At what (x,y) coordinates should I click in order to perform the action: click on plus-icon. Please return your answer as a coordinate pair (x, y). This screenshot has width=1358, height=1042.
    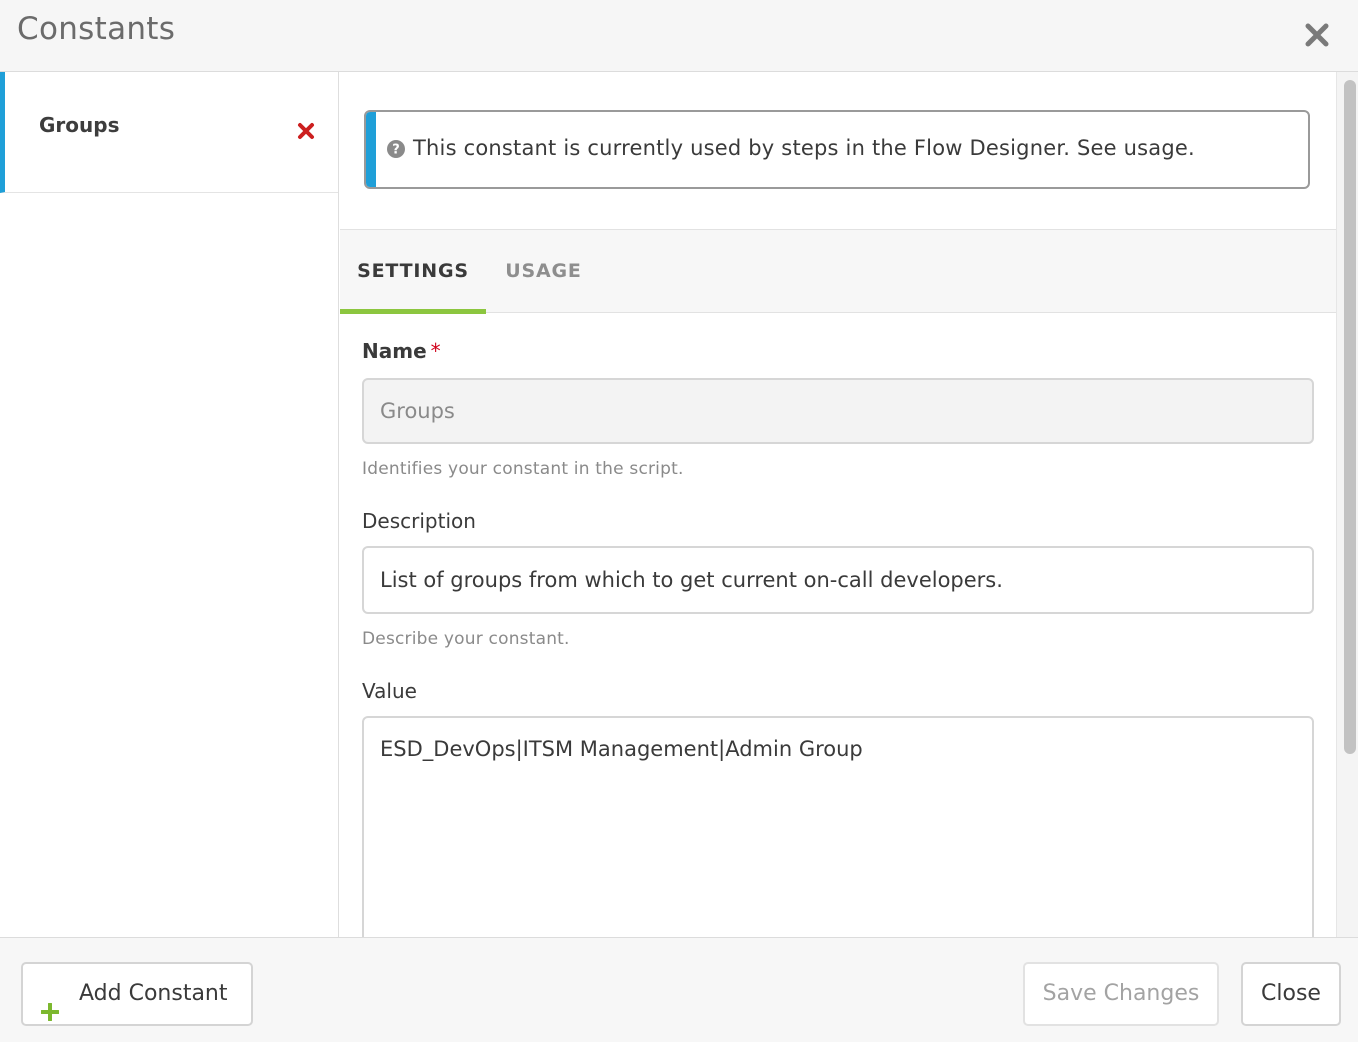
    Looking at the image, I should click on (50, 1003).